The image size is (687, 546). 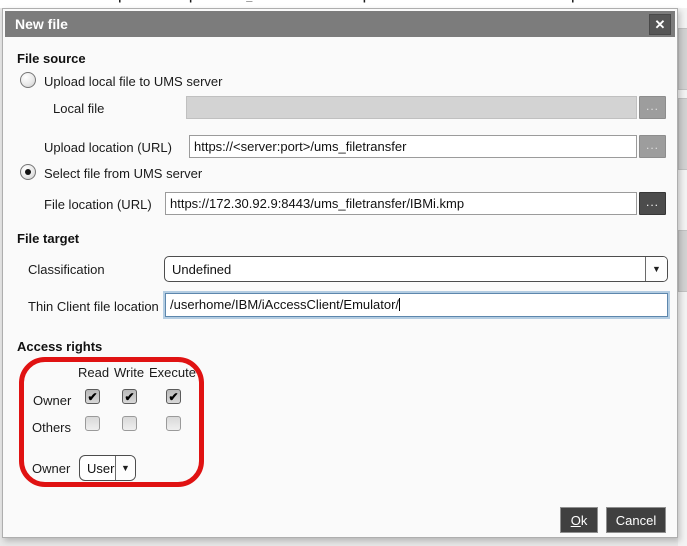 I want to click on column-header-read: Read, so click(x=94, y=372).